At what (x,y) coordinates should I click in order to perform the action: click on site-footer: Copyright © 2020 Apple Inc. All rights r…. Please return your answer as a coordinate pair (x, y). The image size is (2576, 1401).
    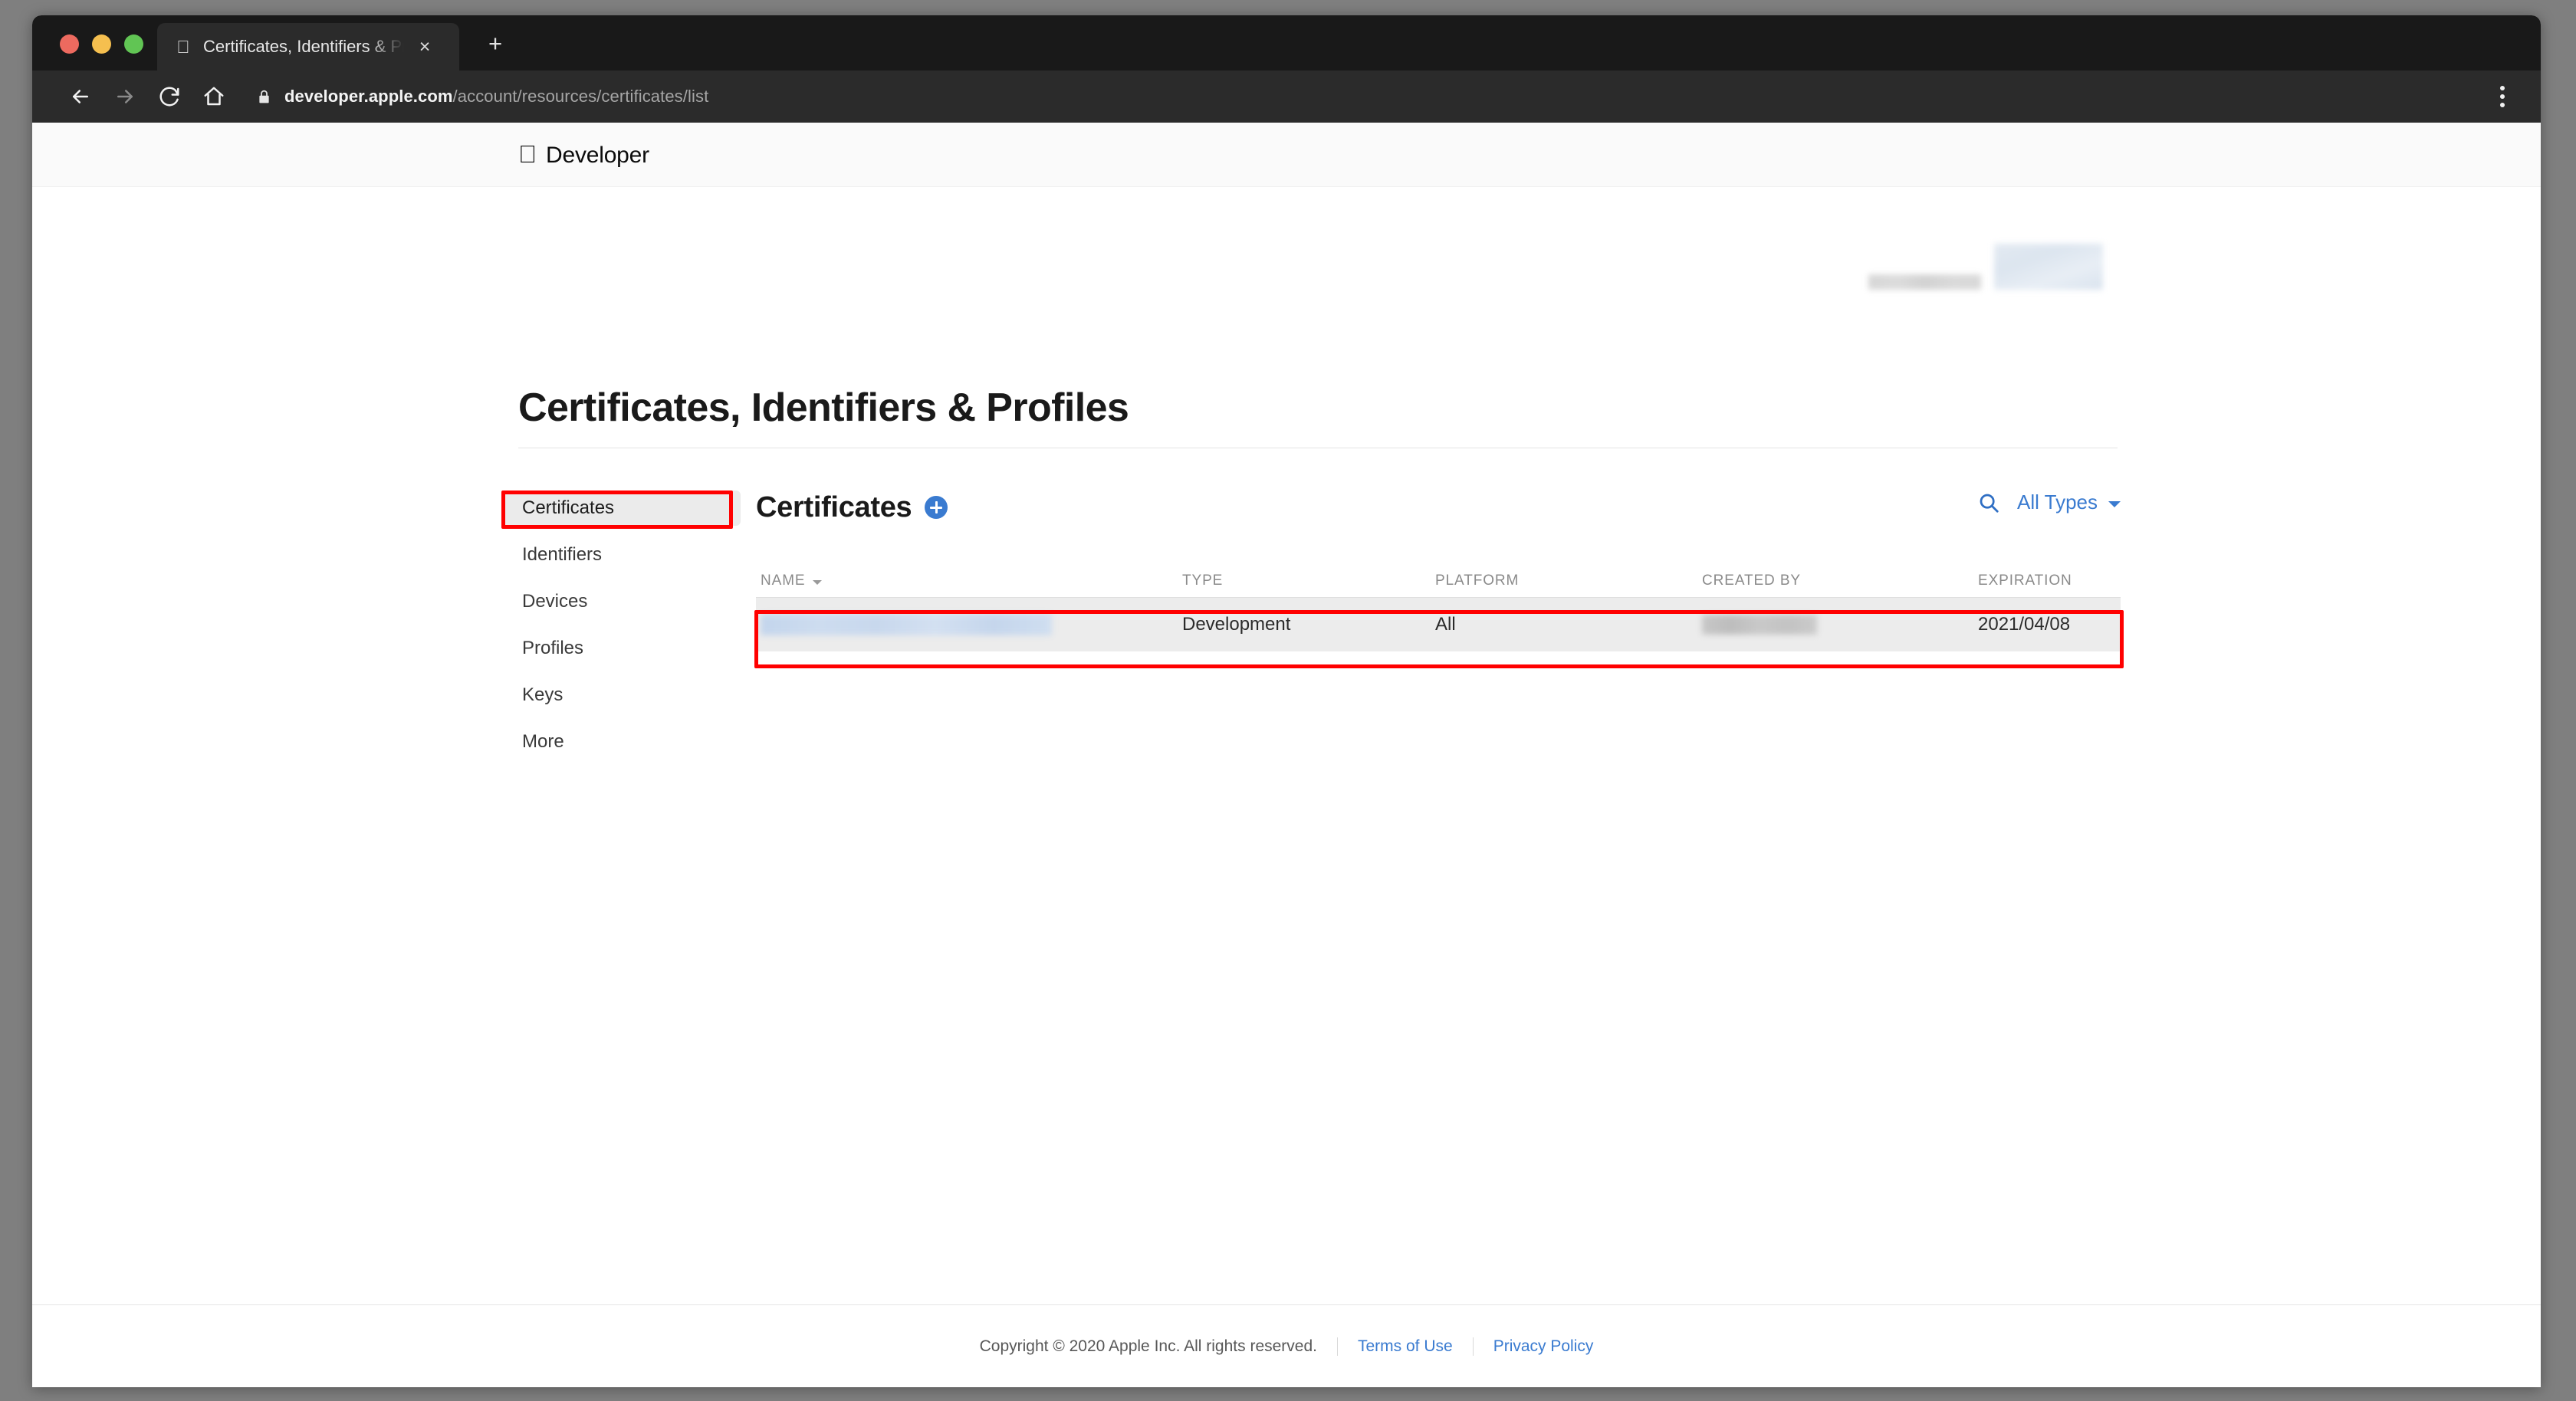
    Looking at the image, I should click on (1286, 1345).